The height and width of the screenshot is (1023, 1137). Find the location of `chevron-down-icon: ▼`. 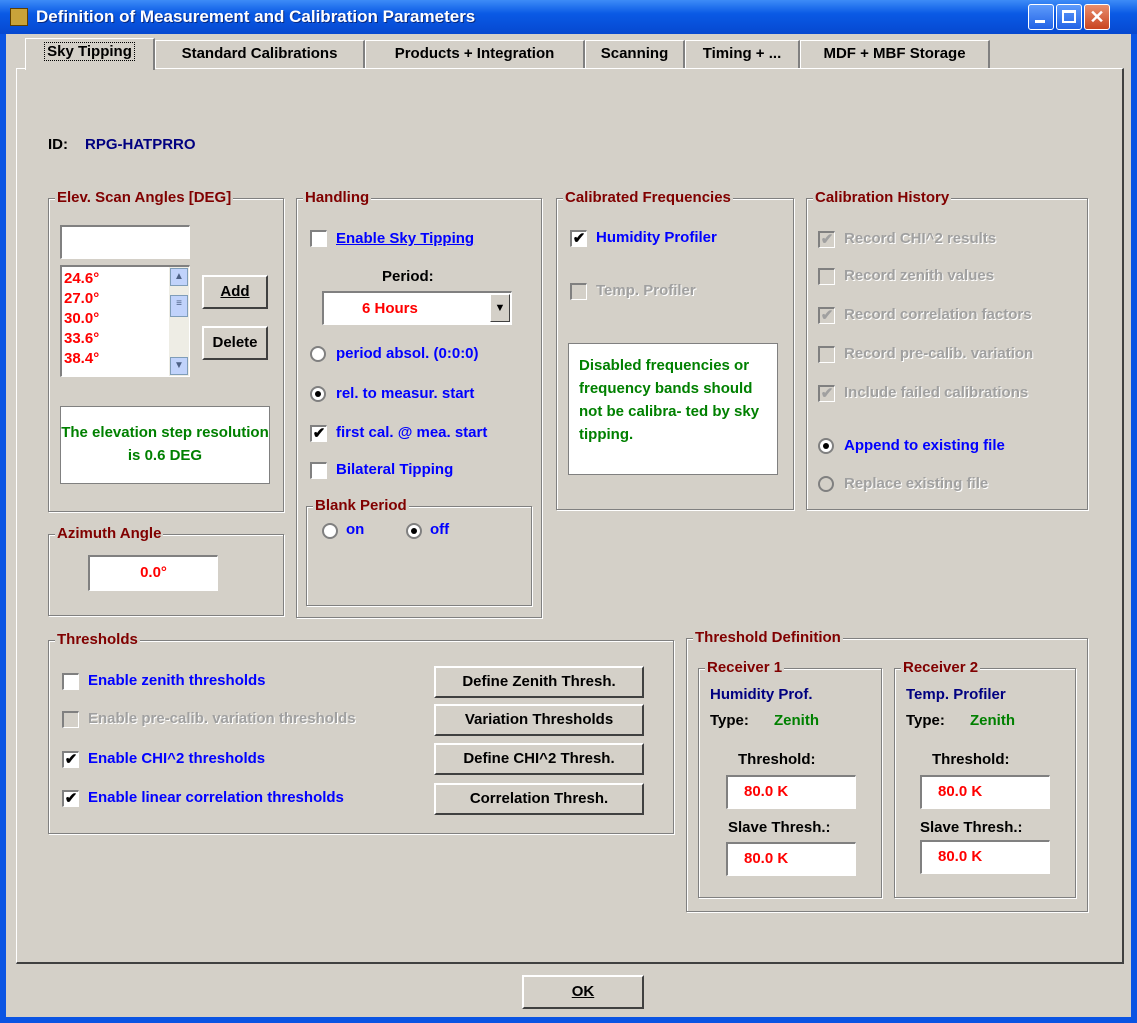

chevron-down-icon: ▼ is located at coordinates (500, 308).